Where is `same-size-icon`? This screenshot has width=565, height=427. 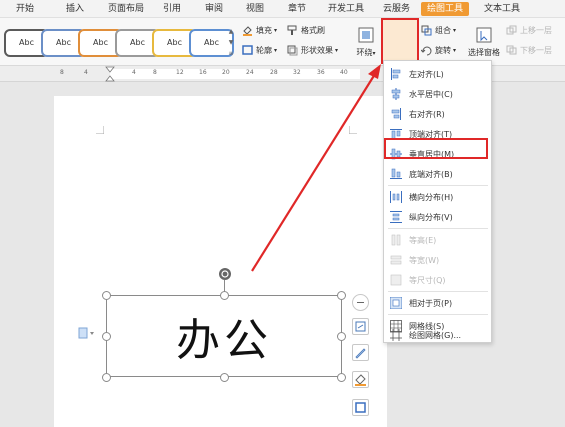
same-size-icon is located at coordinates (396, 280).